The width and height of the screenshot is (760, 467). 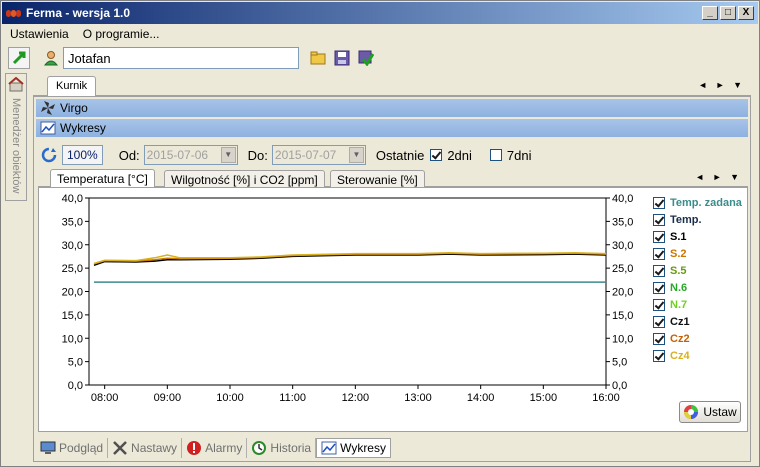 What do you see at coordinates (622, 199) in the screenshot?
I see `y-tick-label-right: 40,0` at bounding box center [622, 199].